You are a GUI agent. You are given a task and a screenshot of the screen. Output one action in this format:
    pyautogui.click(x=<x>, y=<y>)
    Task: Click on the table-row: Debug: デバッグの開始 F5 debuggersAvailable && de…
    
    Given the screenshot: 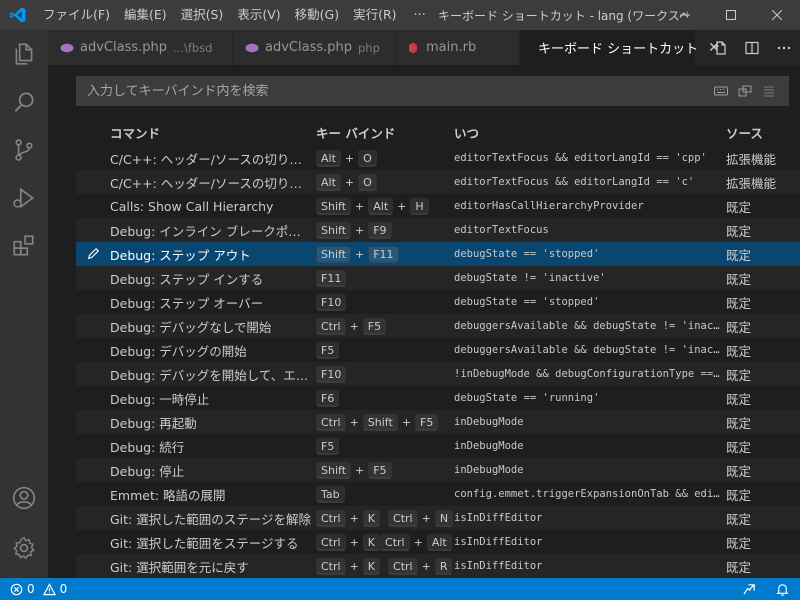 What is the action you would take?
    pyautogui.click(x=438, y=350)
    